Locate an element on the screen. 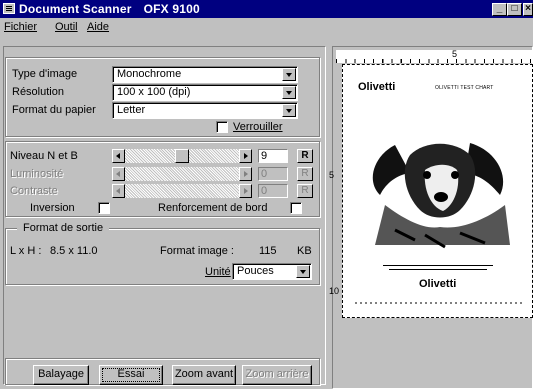 This screenshot has width=533, height=389. lock-checkbox is located at coordinates (222, 127).